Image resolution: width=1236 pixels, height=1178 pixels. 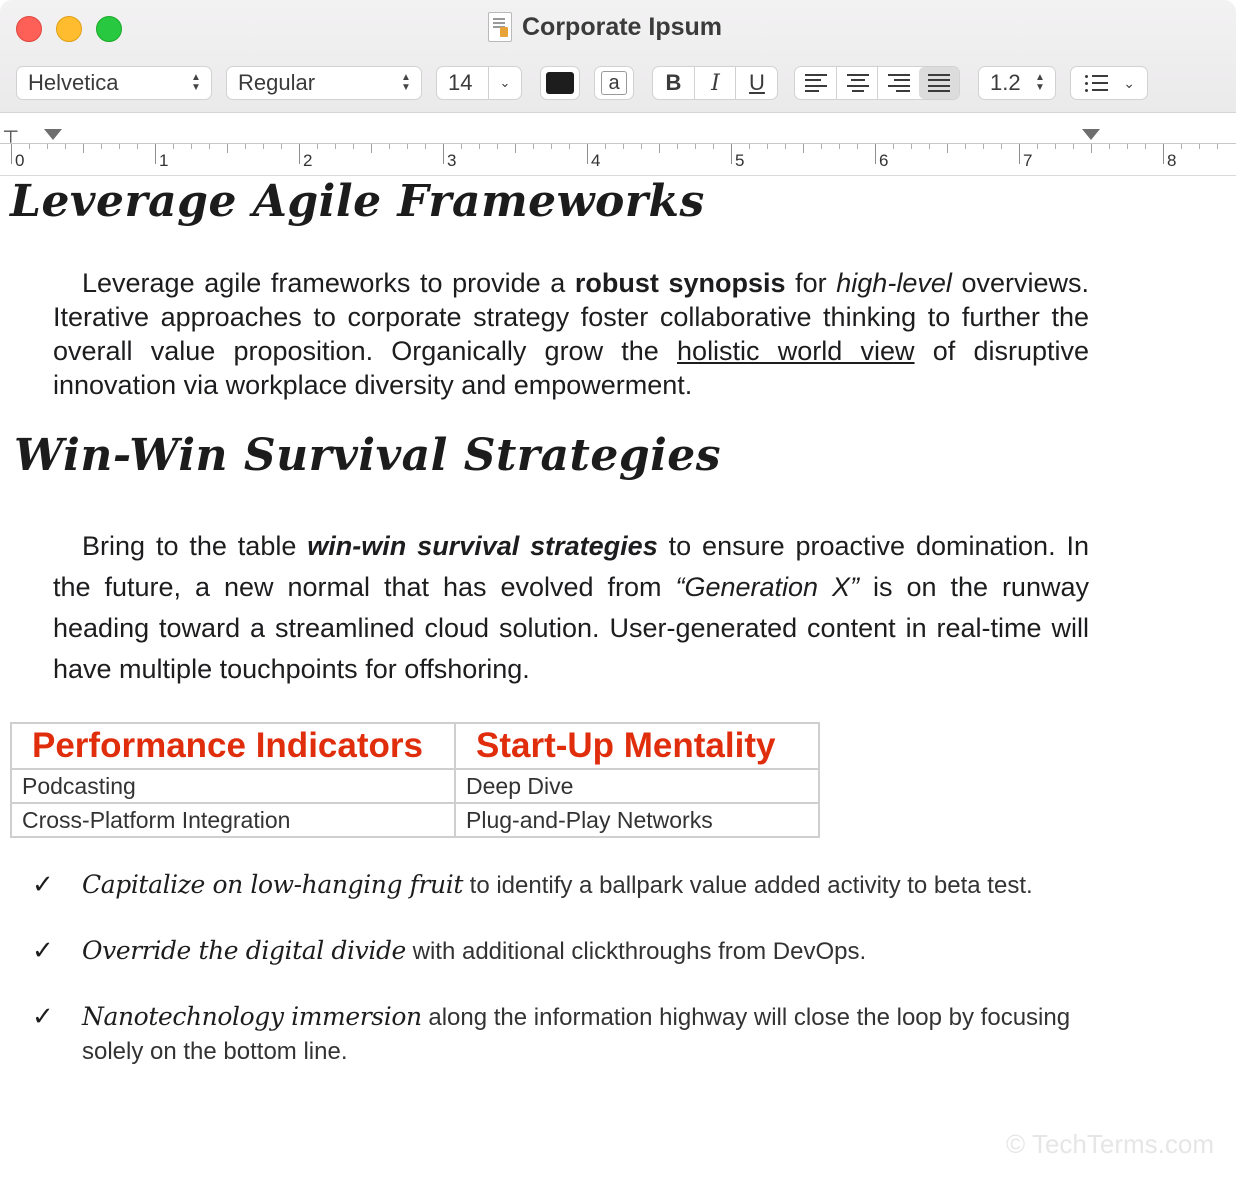 I want to click on align-justify-button, so click(x=939, y=83).